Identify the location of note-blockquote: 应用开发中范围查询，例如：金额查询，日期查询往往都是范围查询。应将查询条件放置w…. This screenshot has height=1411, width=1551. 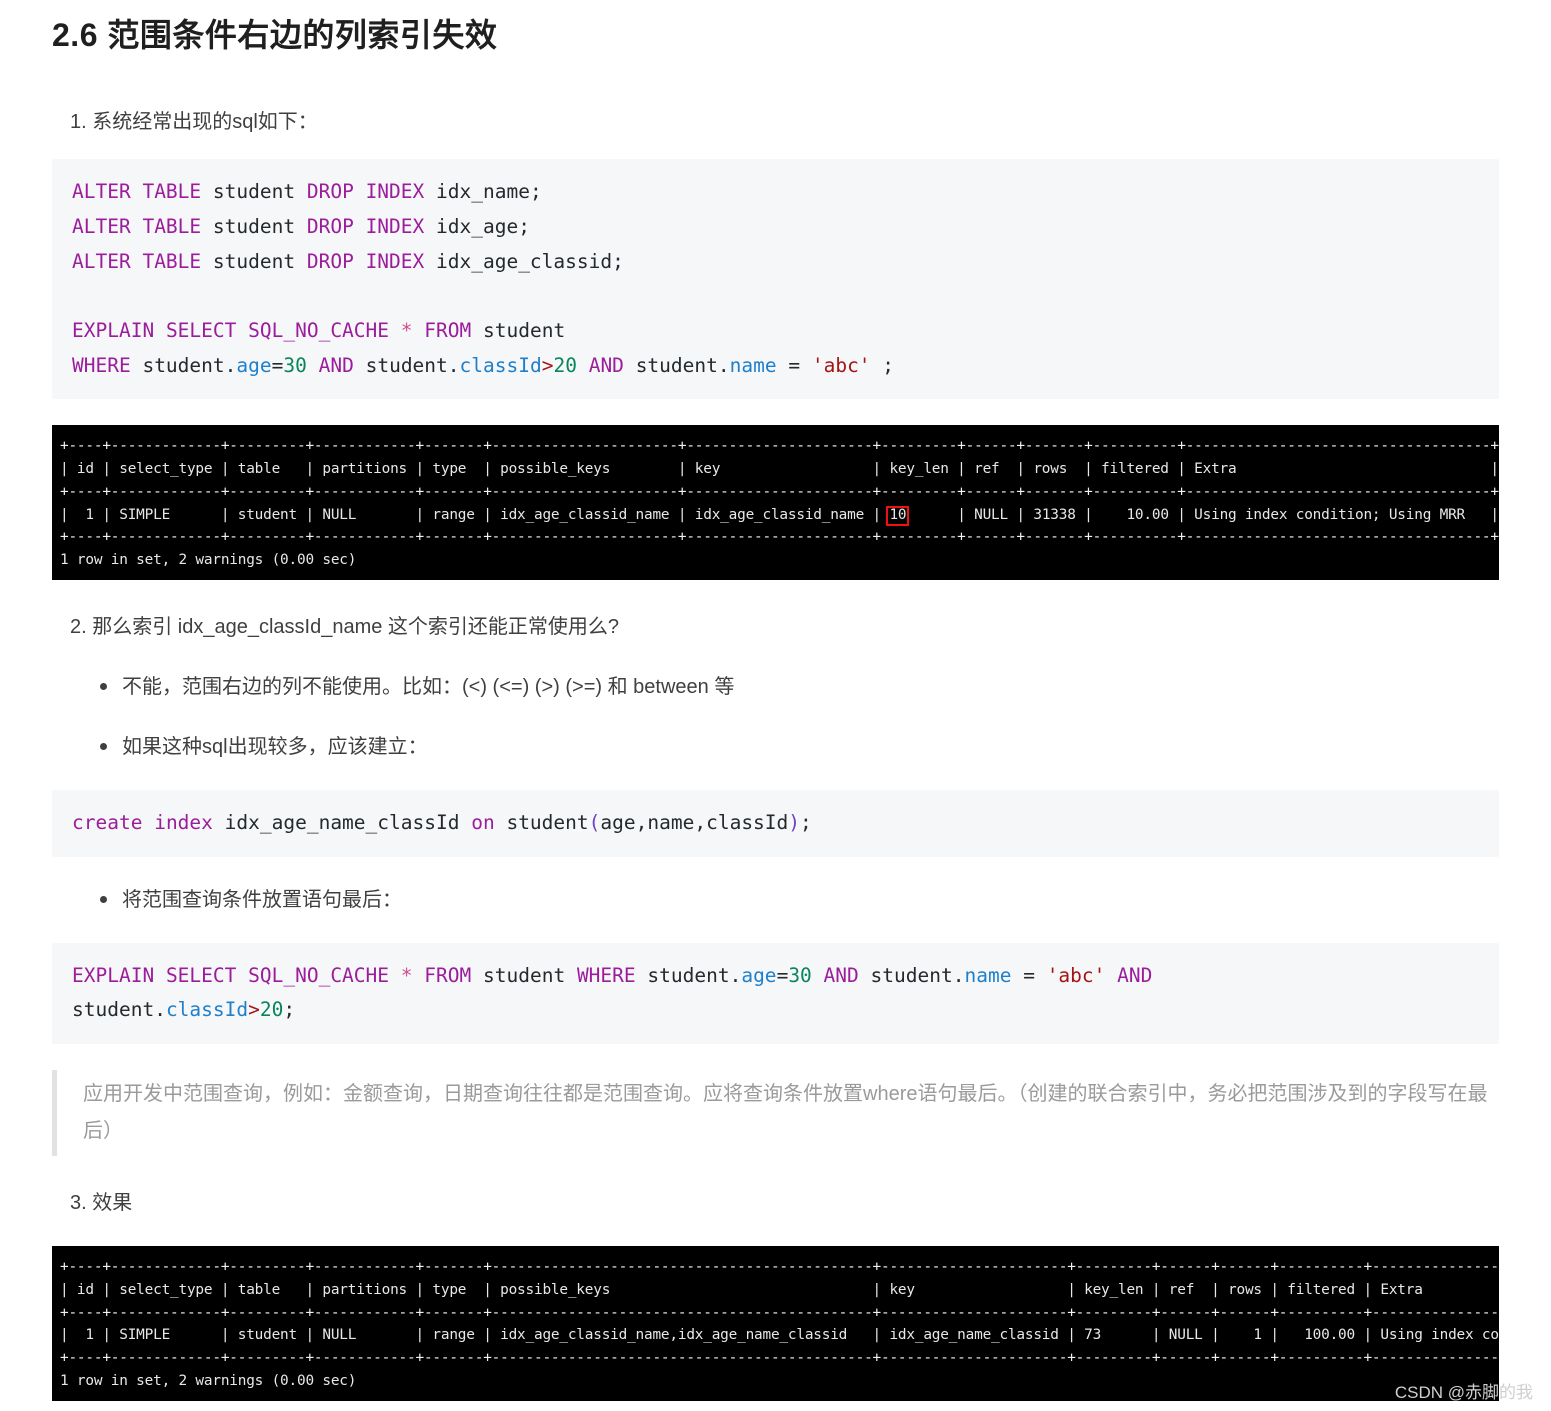
(775, 1113).